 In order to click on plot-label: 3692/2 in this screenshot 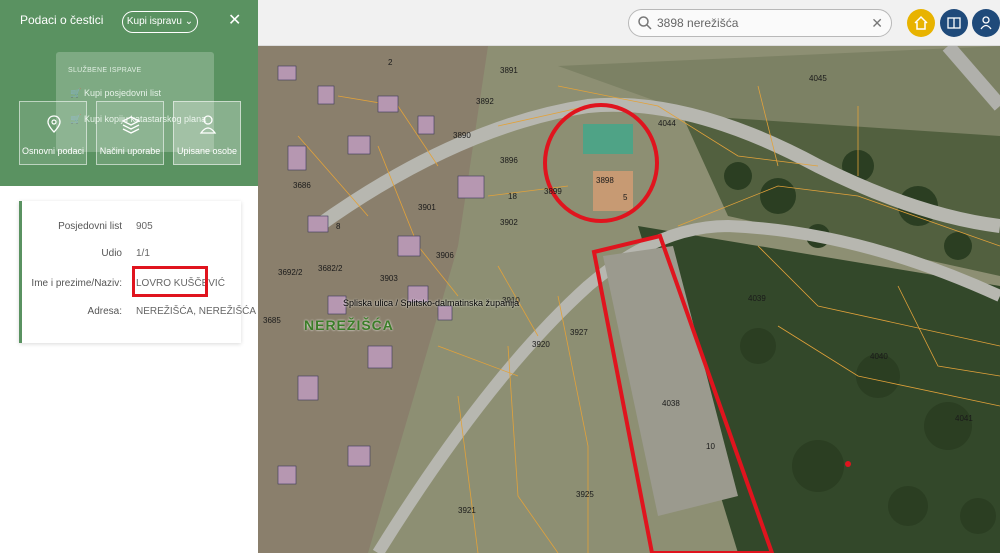, I will do `click(290, 272)`.